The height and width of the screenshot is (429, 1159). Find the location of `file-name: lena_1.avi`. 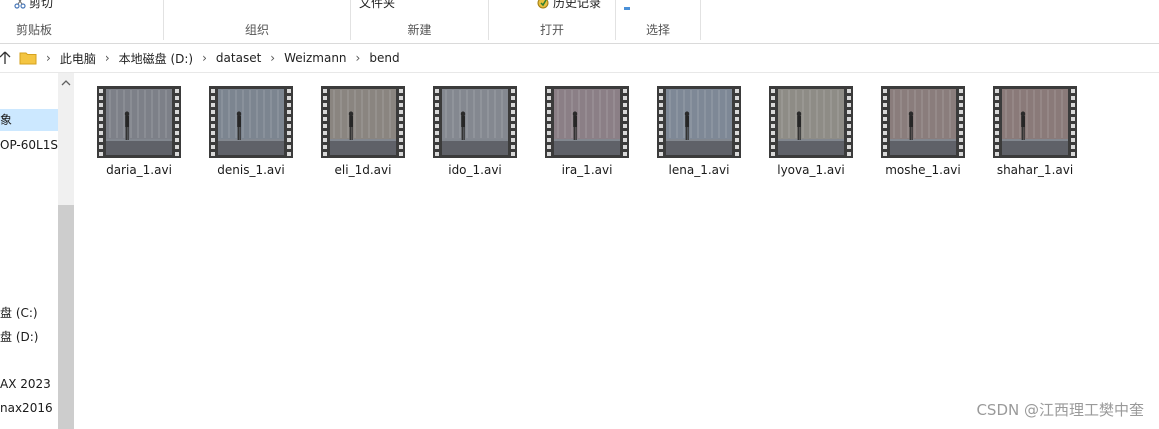

file-name: lena_1.avi is located at coordinates (699, 170).